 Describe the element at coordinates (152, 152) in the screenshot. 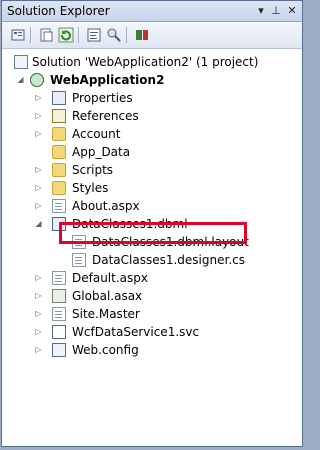

I see `tree-row-app-data: App_Data` at that location.